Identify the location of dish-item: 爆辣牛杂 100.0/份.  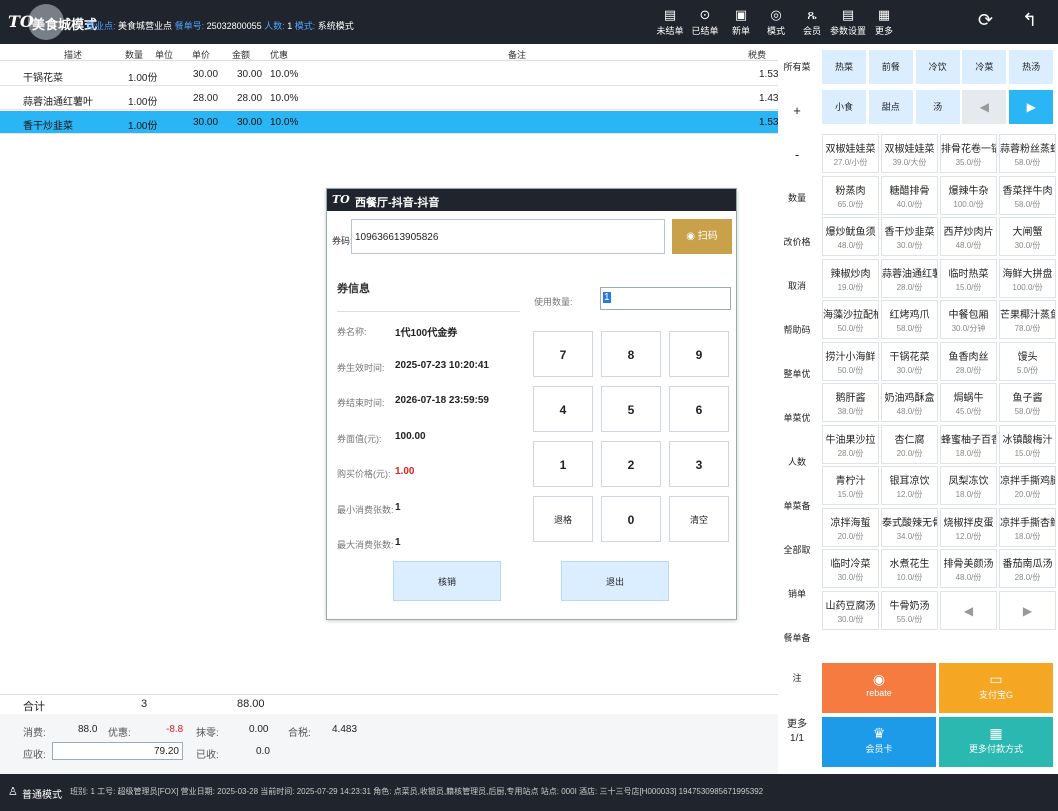
(968, 195).